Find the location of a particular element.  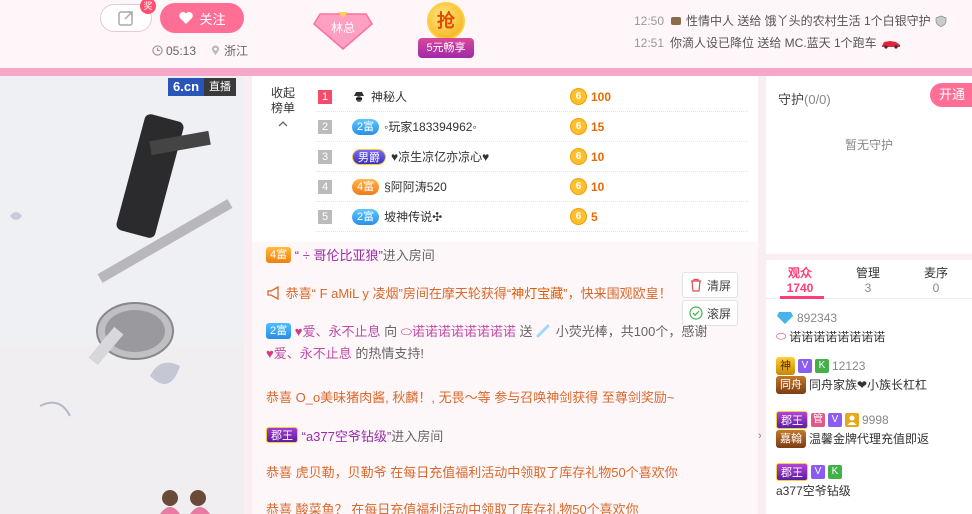

chevron-up-icon is located at coordinates (283, 124).